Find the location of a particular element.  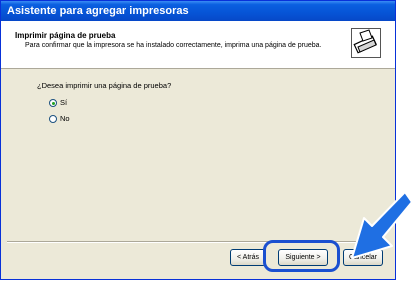

radio-yes: Sí is located at coordinates (58, 102).